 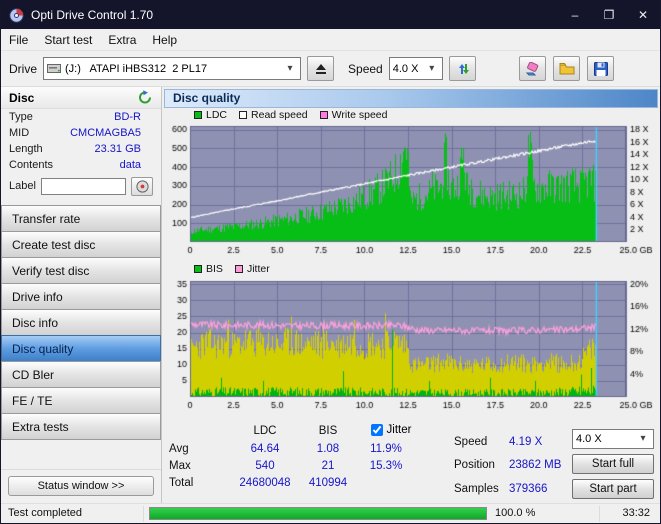 I want to click on speed-select-value: 4.0 X, so click(x=405, y=68).